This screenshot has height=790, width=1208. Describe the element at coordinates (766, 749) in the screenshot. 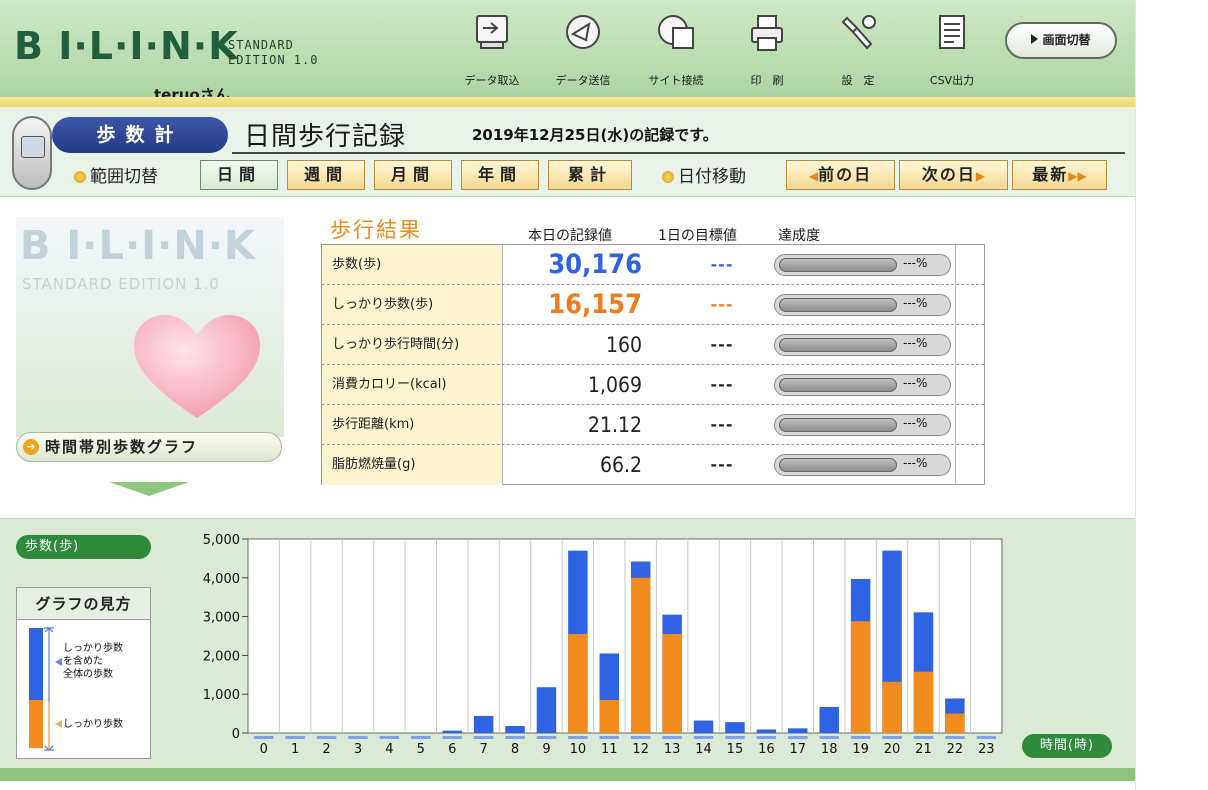

I see `x-tick-label: 16` at that location.